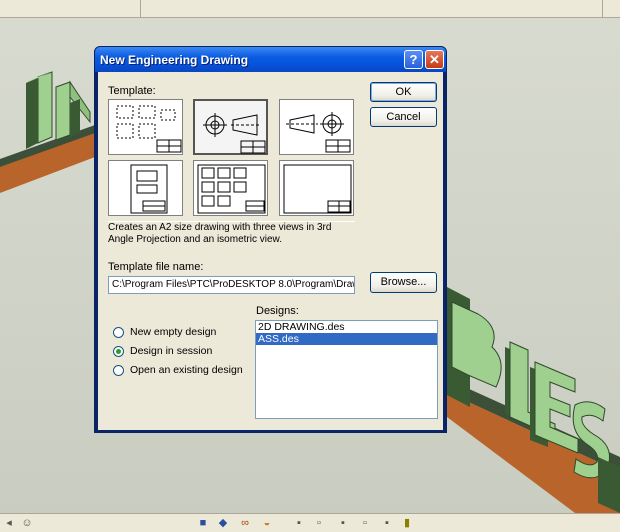 This screenshot has height=532, width=620. What do you see at coordinates (75, 118) in the screenshot?
I see `letter-n-side` at bounding box center [75, 118].